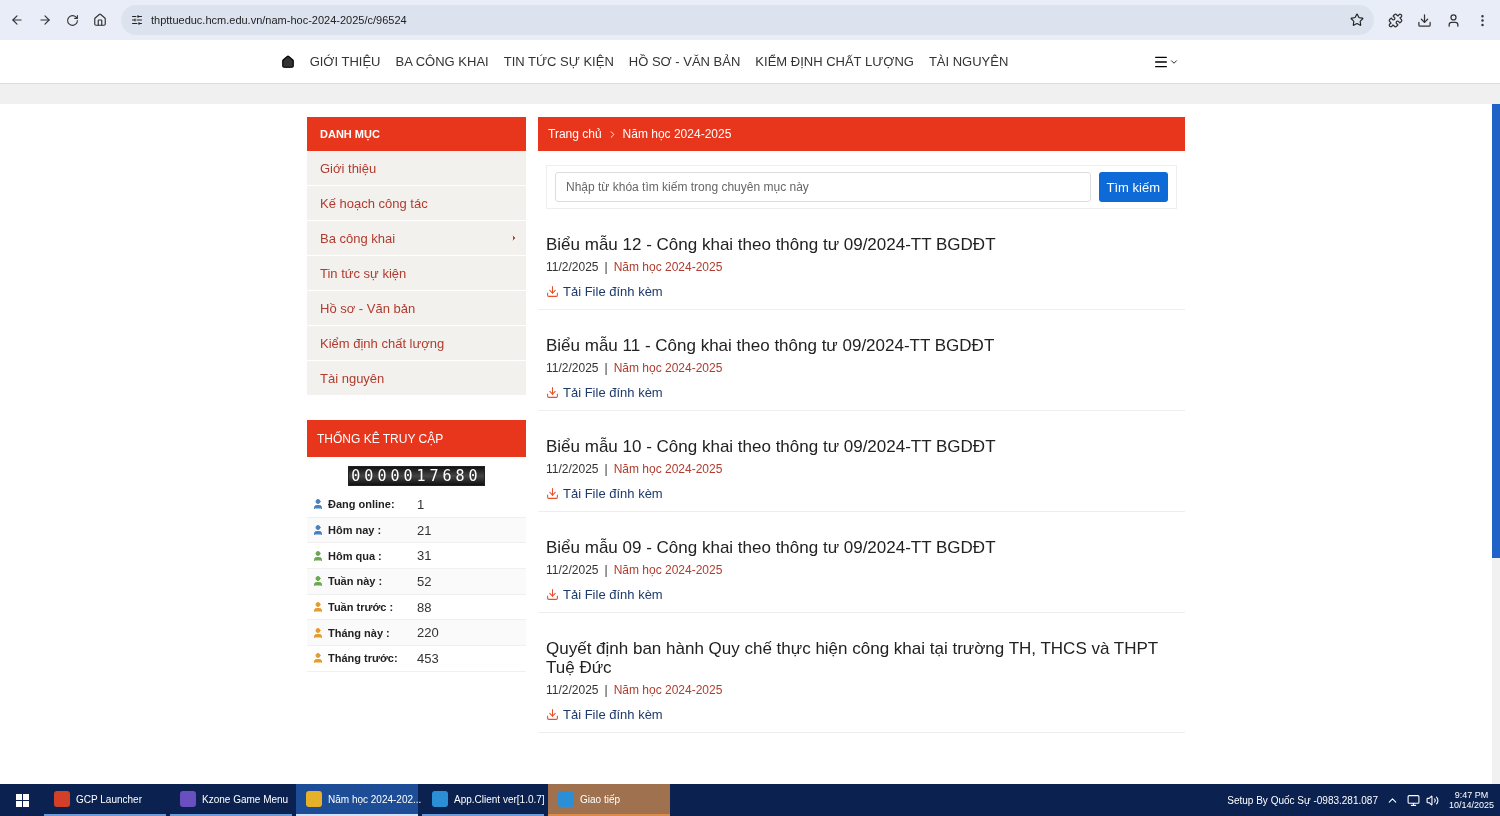 The width and height of the screenshot is (1500, 816). Describe the element at coordinates (424, 530) in the screenshot. I see `stat-value: 21` at that location.